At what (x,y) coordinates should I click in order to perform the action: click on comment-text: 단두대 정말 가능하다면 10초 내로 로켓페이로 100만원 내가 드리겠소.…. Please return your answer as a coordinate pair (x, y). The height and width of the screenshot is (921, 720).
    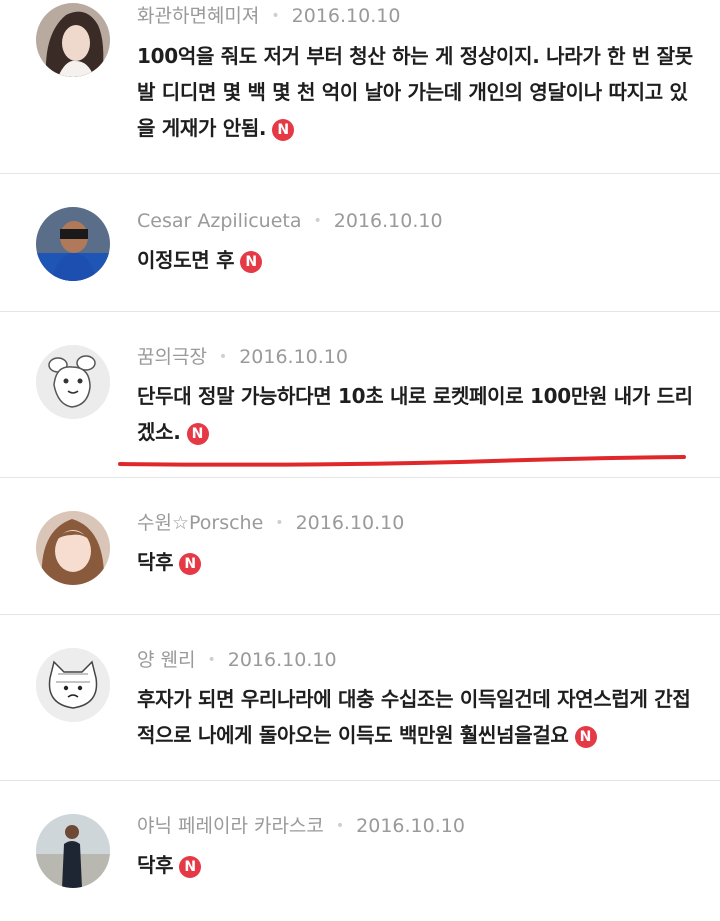
    Looking at the image, I should click on (415, 414).